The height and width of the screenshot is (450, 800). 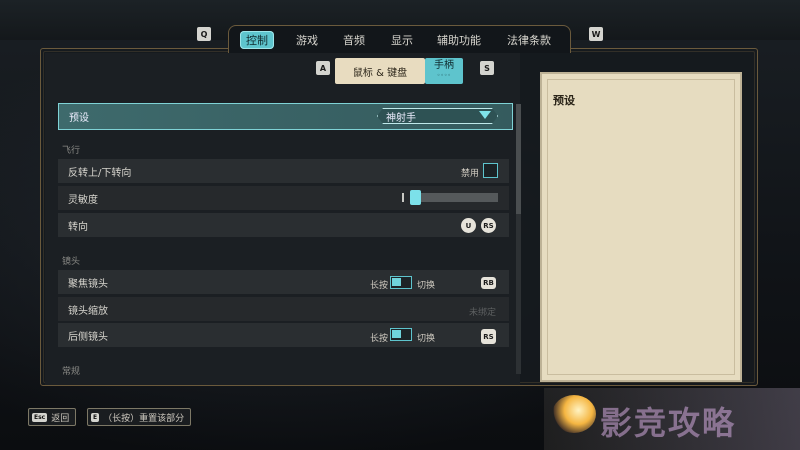 What do you see at coordinates (379, 339) in the screenshot?
I see `rear-hold-text: 长按` at bounding box center [379, 339].